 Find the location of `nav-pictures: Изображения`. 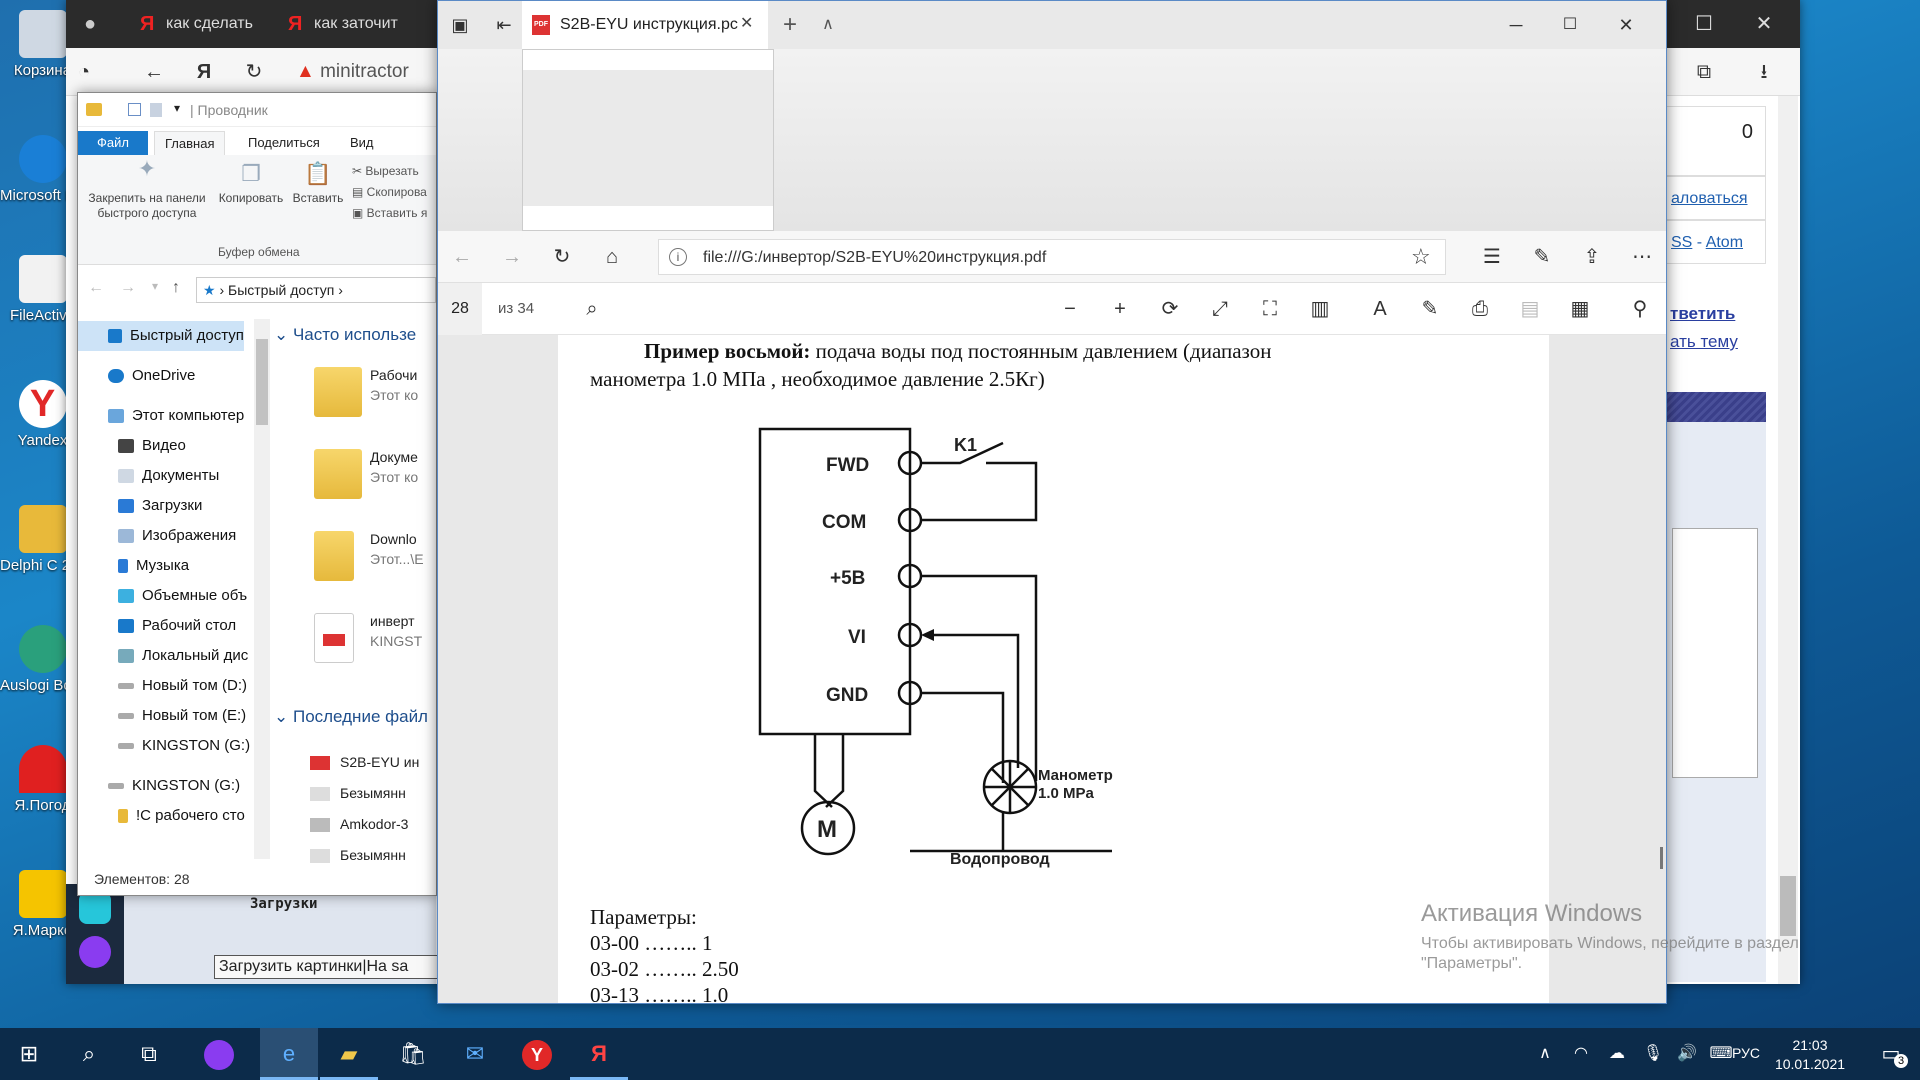

nav-pictures: Изображения is located at coordinates (157, 536).